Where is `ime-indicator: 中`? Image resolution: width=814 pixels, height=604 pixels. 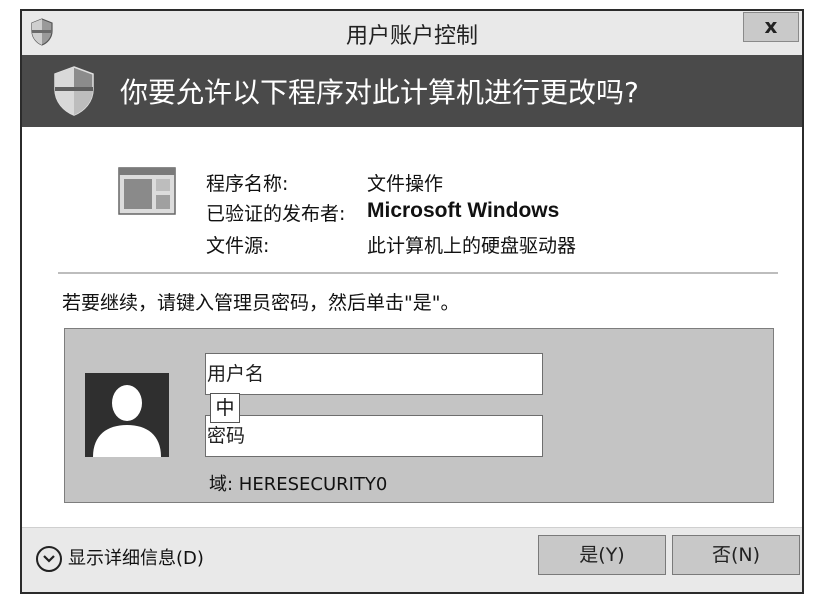 ime-indicator: 中 is located at coordinates (225, 408).